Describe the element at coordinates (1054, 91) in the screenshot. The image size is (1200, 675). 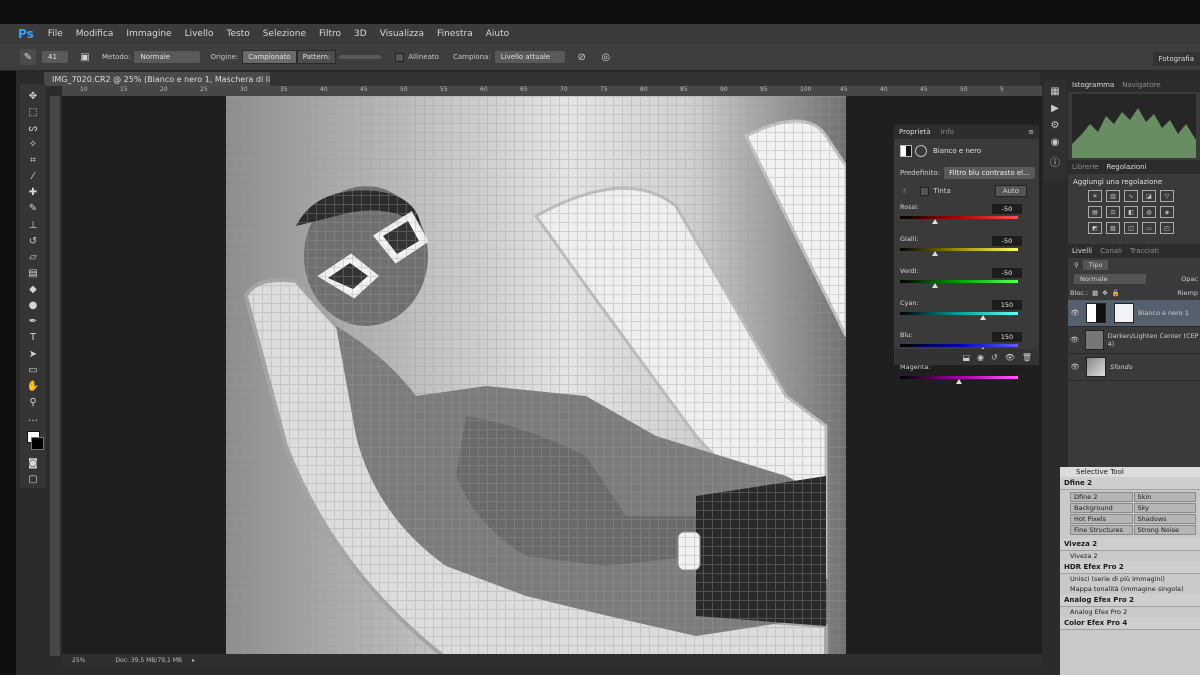
I see `history-panel-icon: ▦` at that location.